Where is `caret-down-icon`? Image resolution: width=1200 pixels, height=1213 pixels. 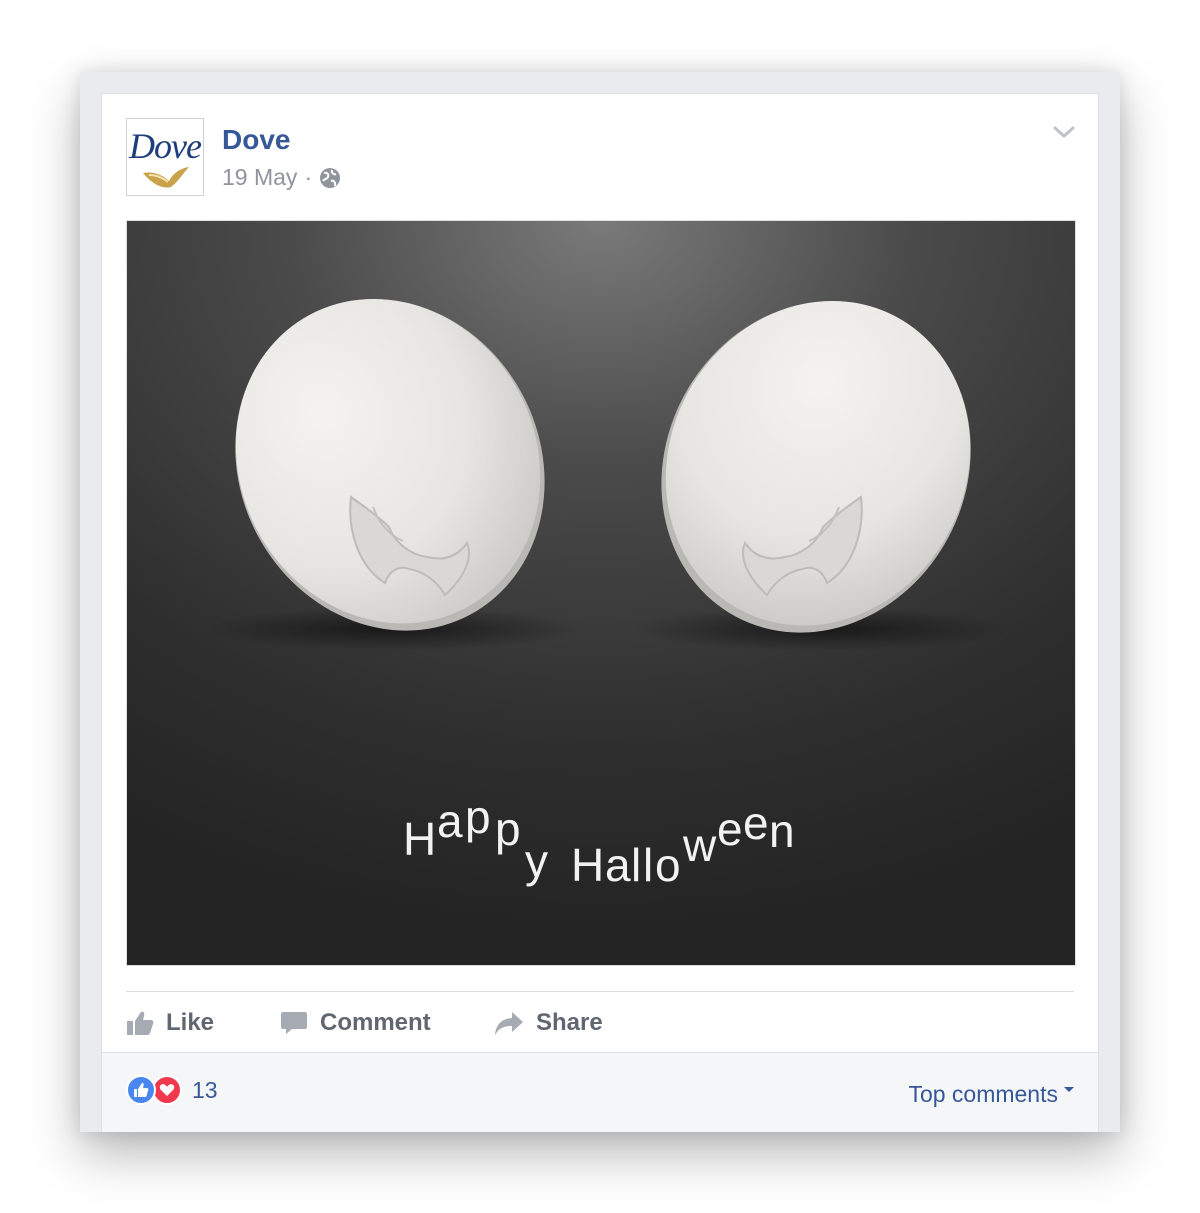
caret-down-icon is located at coordinates (1069, 1089).